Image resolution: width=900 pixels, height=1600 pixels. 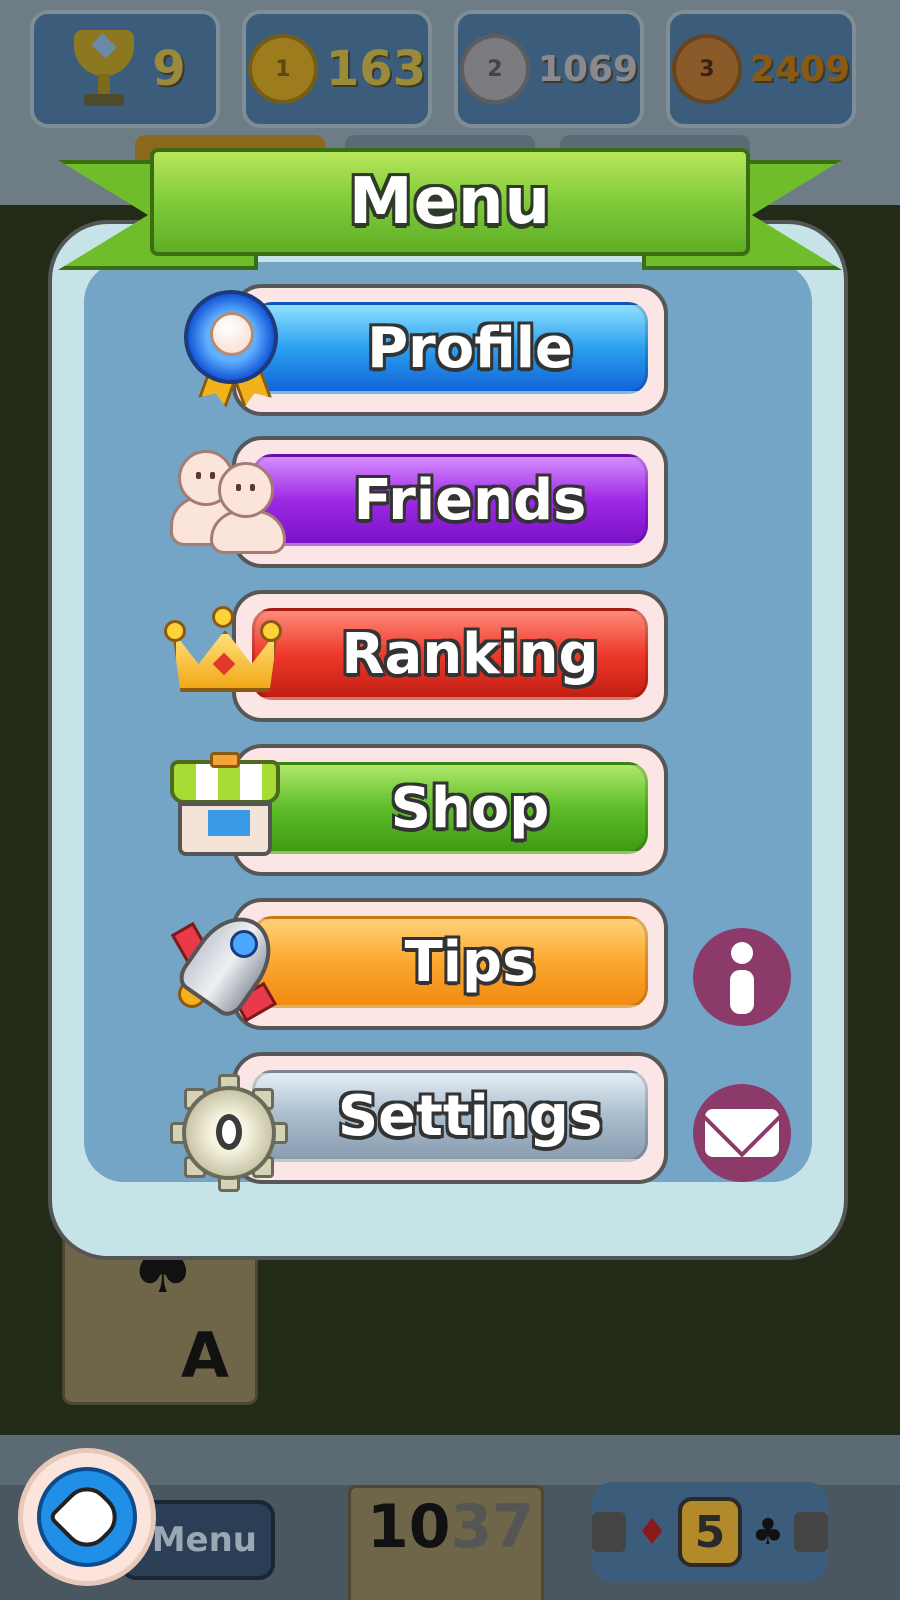 I want to click on gold-medal-icon: 1, so click(x=282, y=69).